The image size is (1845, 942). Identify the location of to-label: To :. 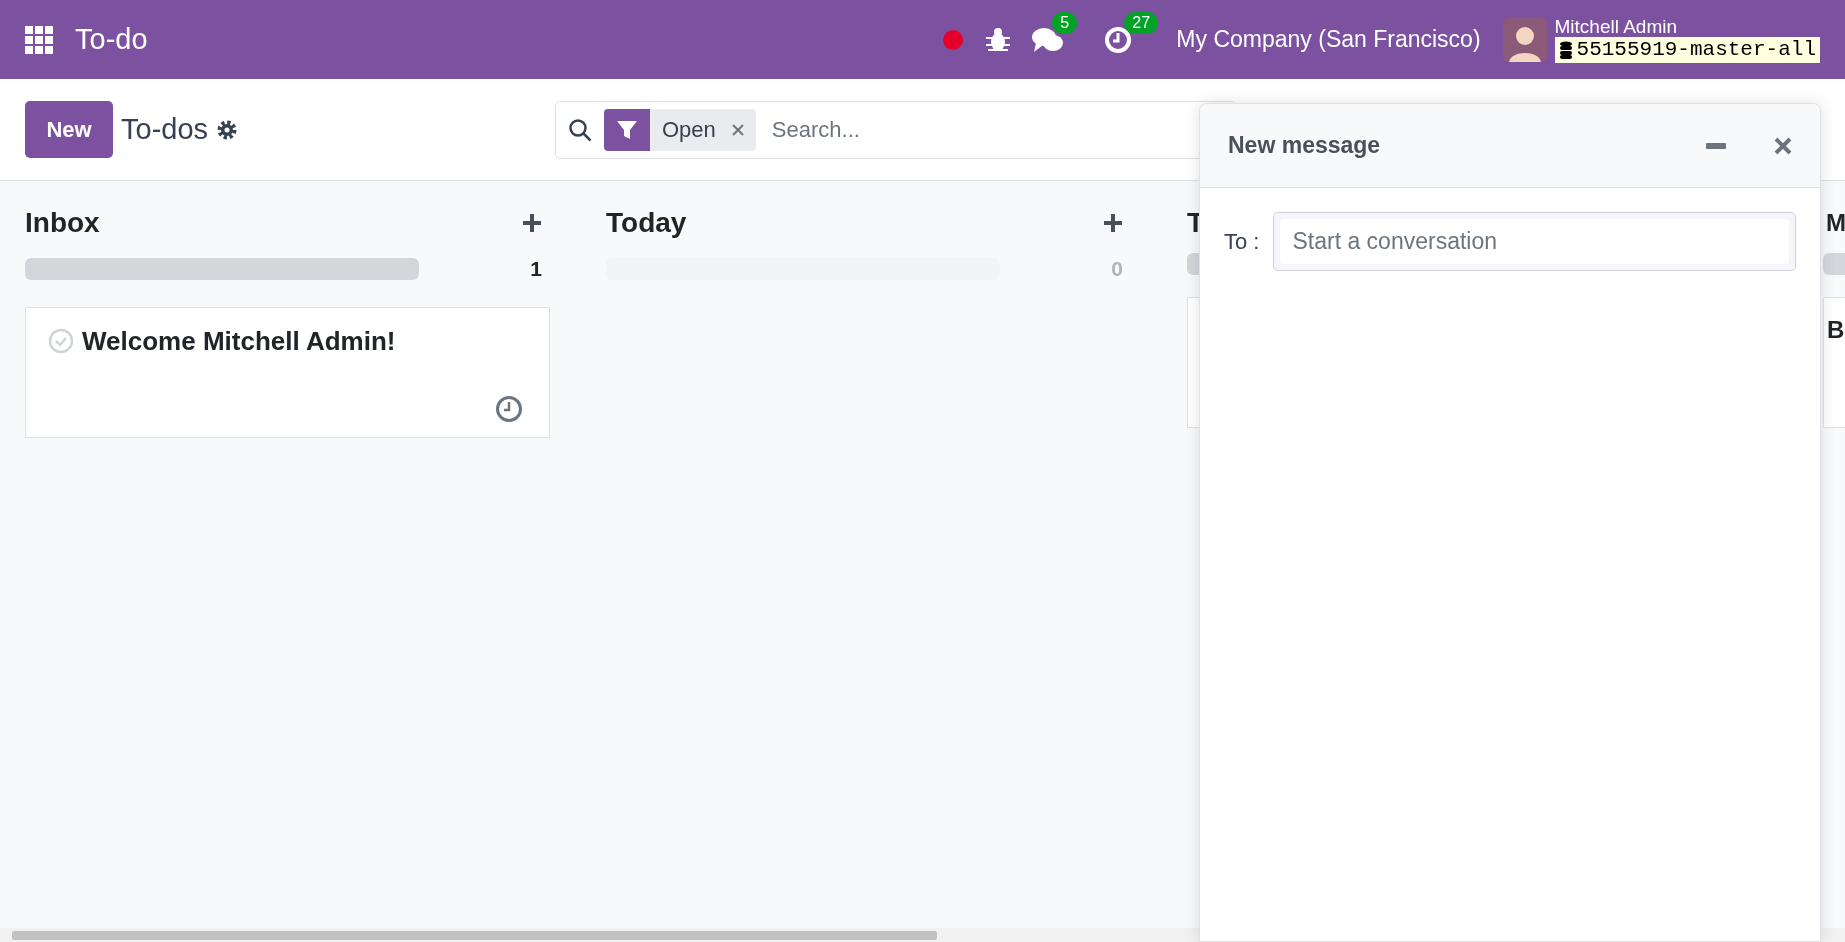
(1242, 241).